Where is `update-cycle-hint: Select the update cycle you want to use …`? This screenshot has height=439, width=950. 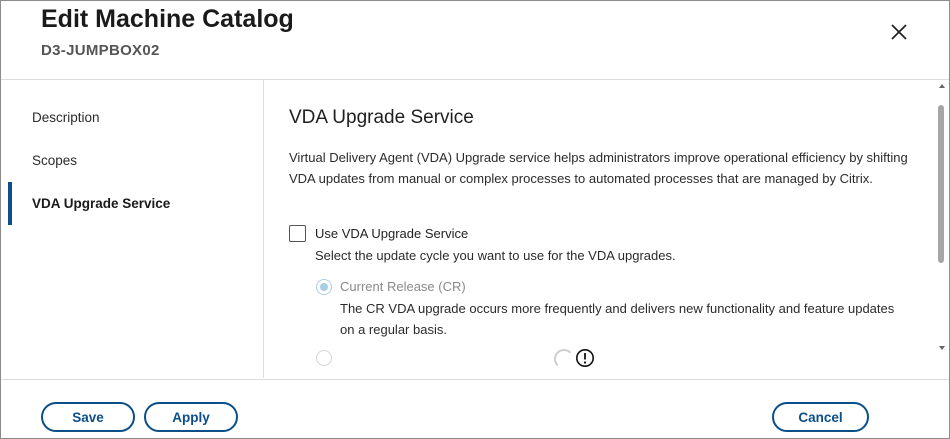 update-cycle-hint: Select the update cycle you want to use … is located at coordinates (495, 255).